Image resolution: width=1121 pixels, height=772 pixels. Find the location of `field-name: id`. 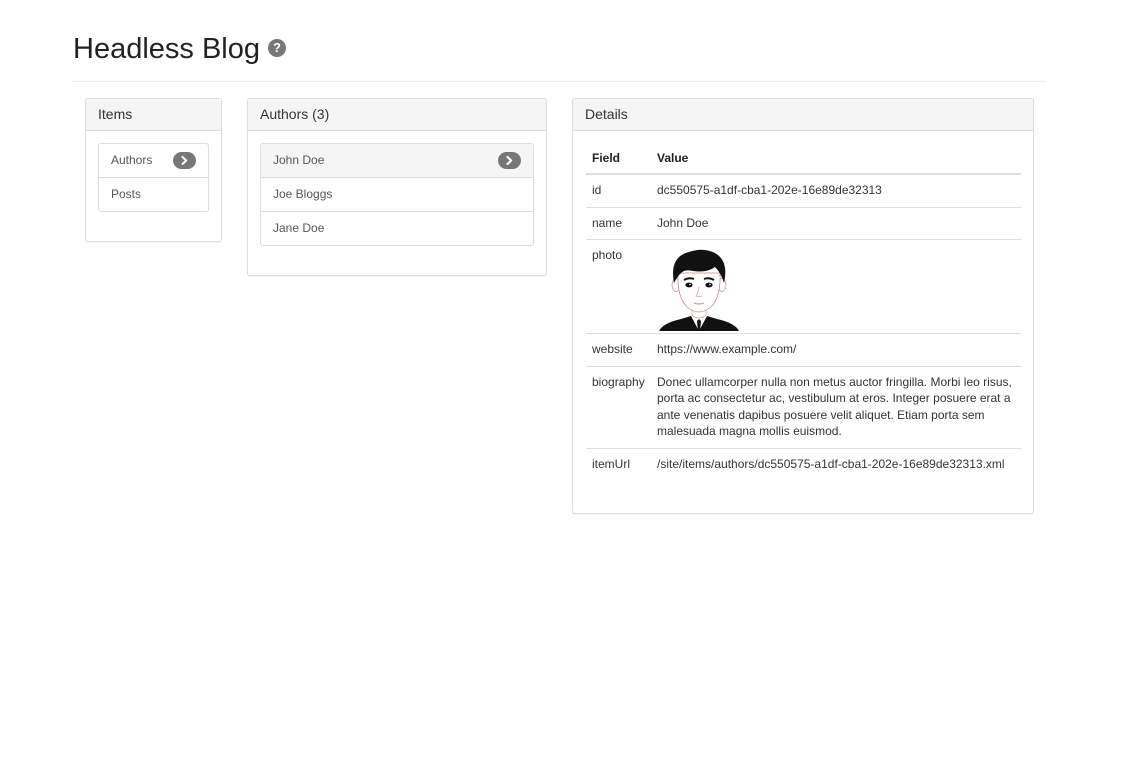

field-name: id is located at coordinates (597, 190).